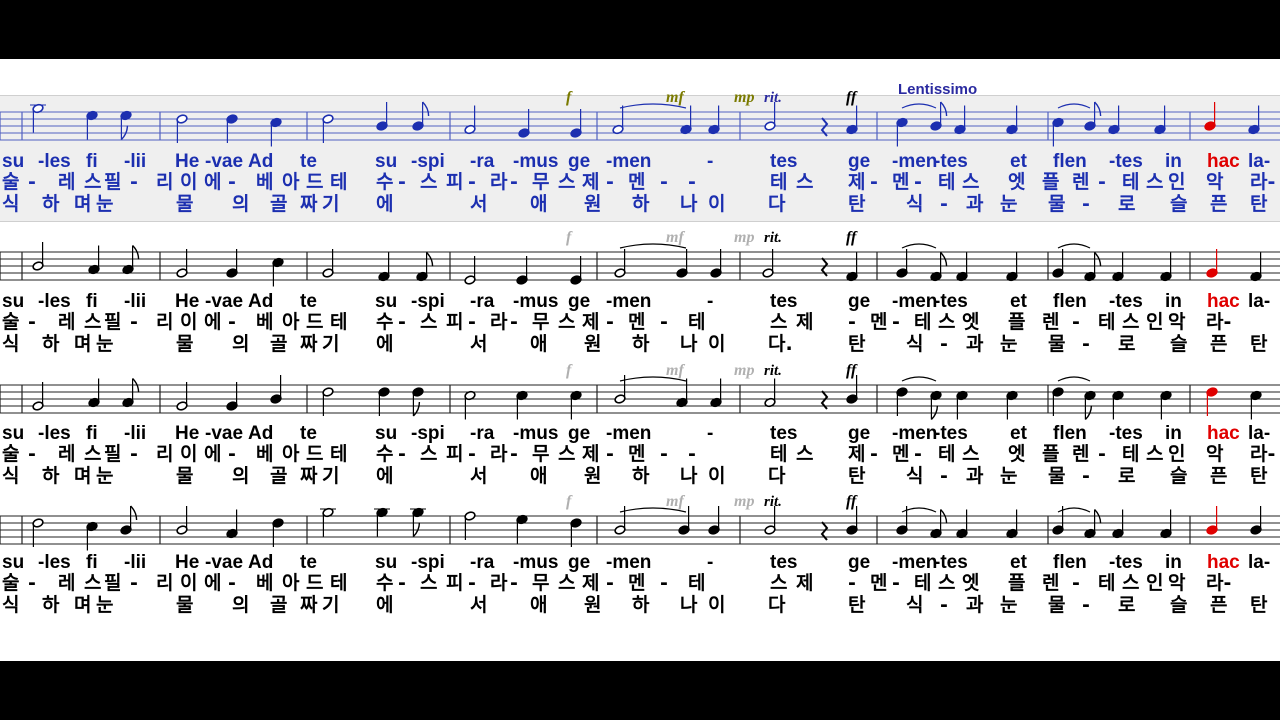  I want to click on lyric-korean-line2: 의, so click(240, 476).